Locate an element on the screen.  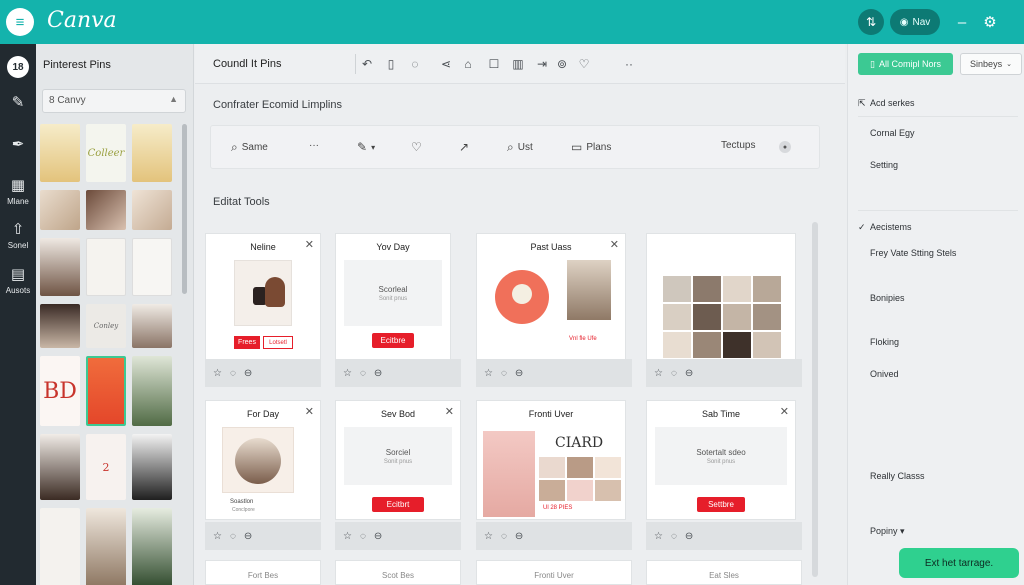
home-button: 18 is located at coordinates (18, 67).